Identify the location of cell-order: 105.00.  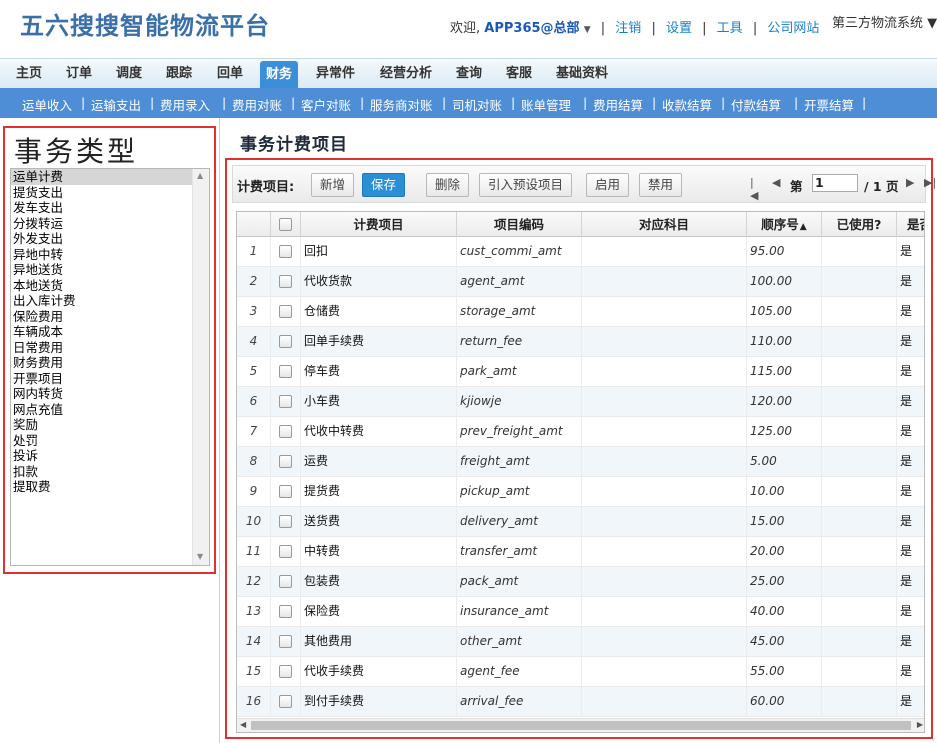
(784, 312).